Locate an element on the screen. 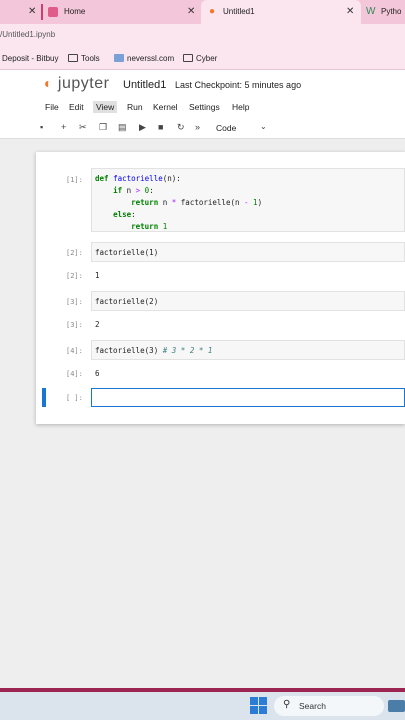 The image size is (405, 720). bookmark-cyber: Cyber is located at coordinates (200, 58).